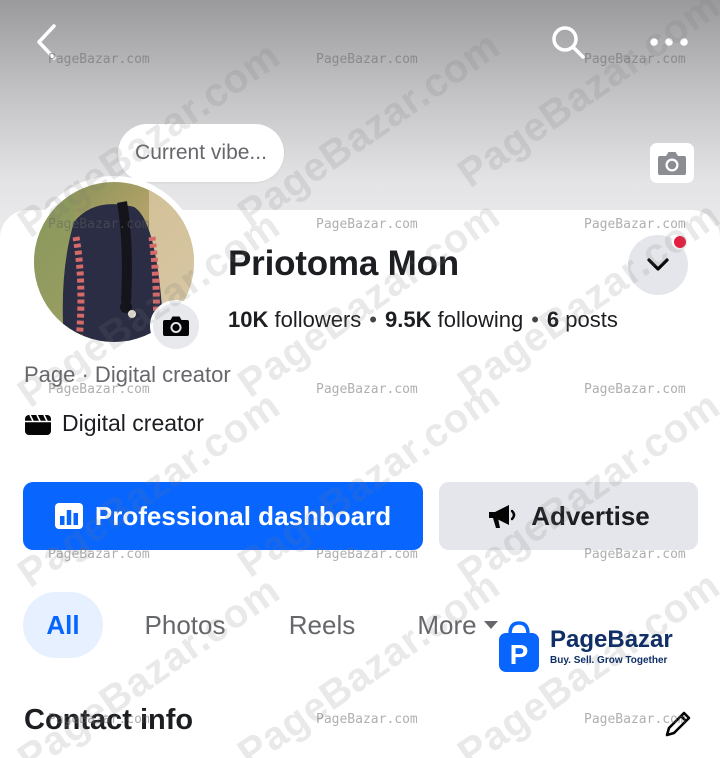 The height and width of the screenshot is (758, 720). I want to click on video-clapper-icon, so click(38, 424).